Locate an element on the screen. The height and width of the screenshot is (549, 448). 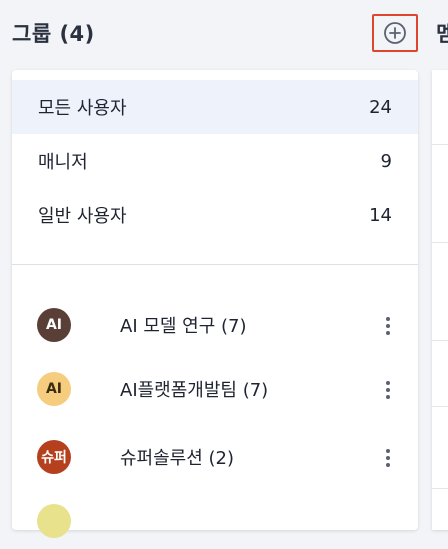
filter-count: 14 is located at coordinates (380, 215).